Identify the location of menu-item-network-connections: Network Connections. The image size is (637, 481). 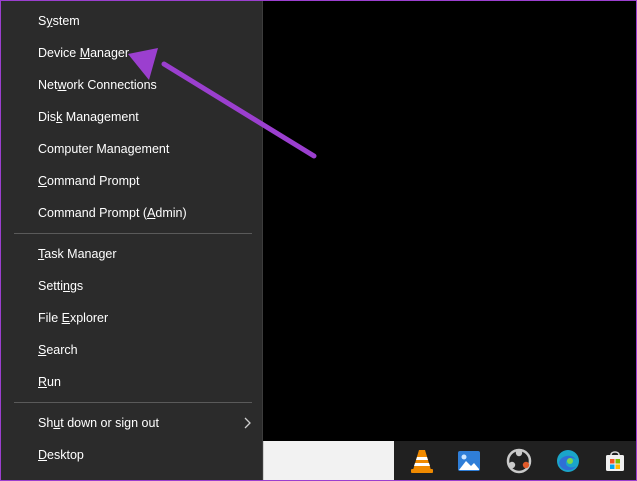
(131, 85).